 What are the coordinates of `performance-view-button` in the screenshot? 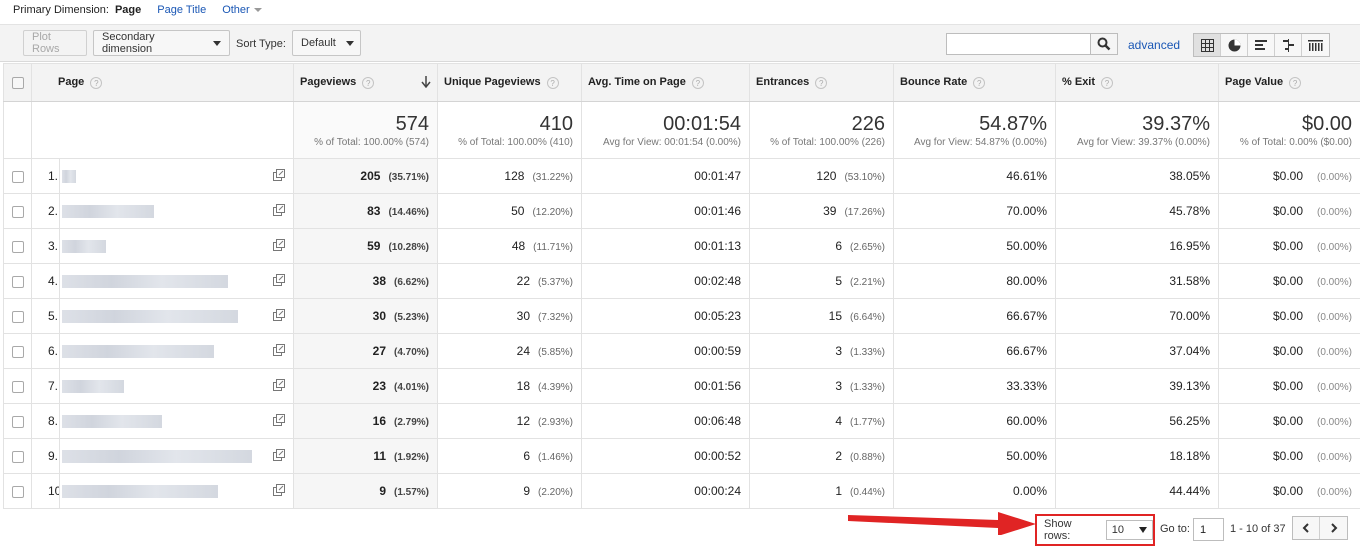 It's located at (1261, 45).